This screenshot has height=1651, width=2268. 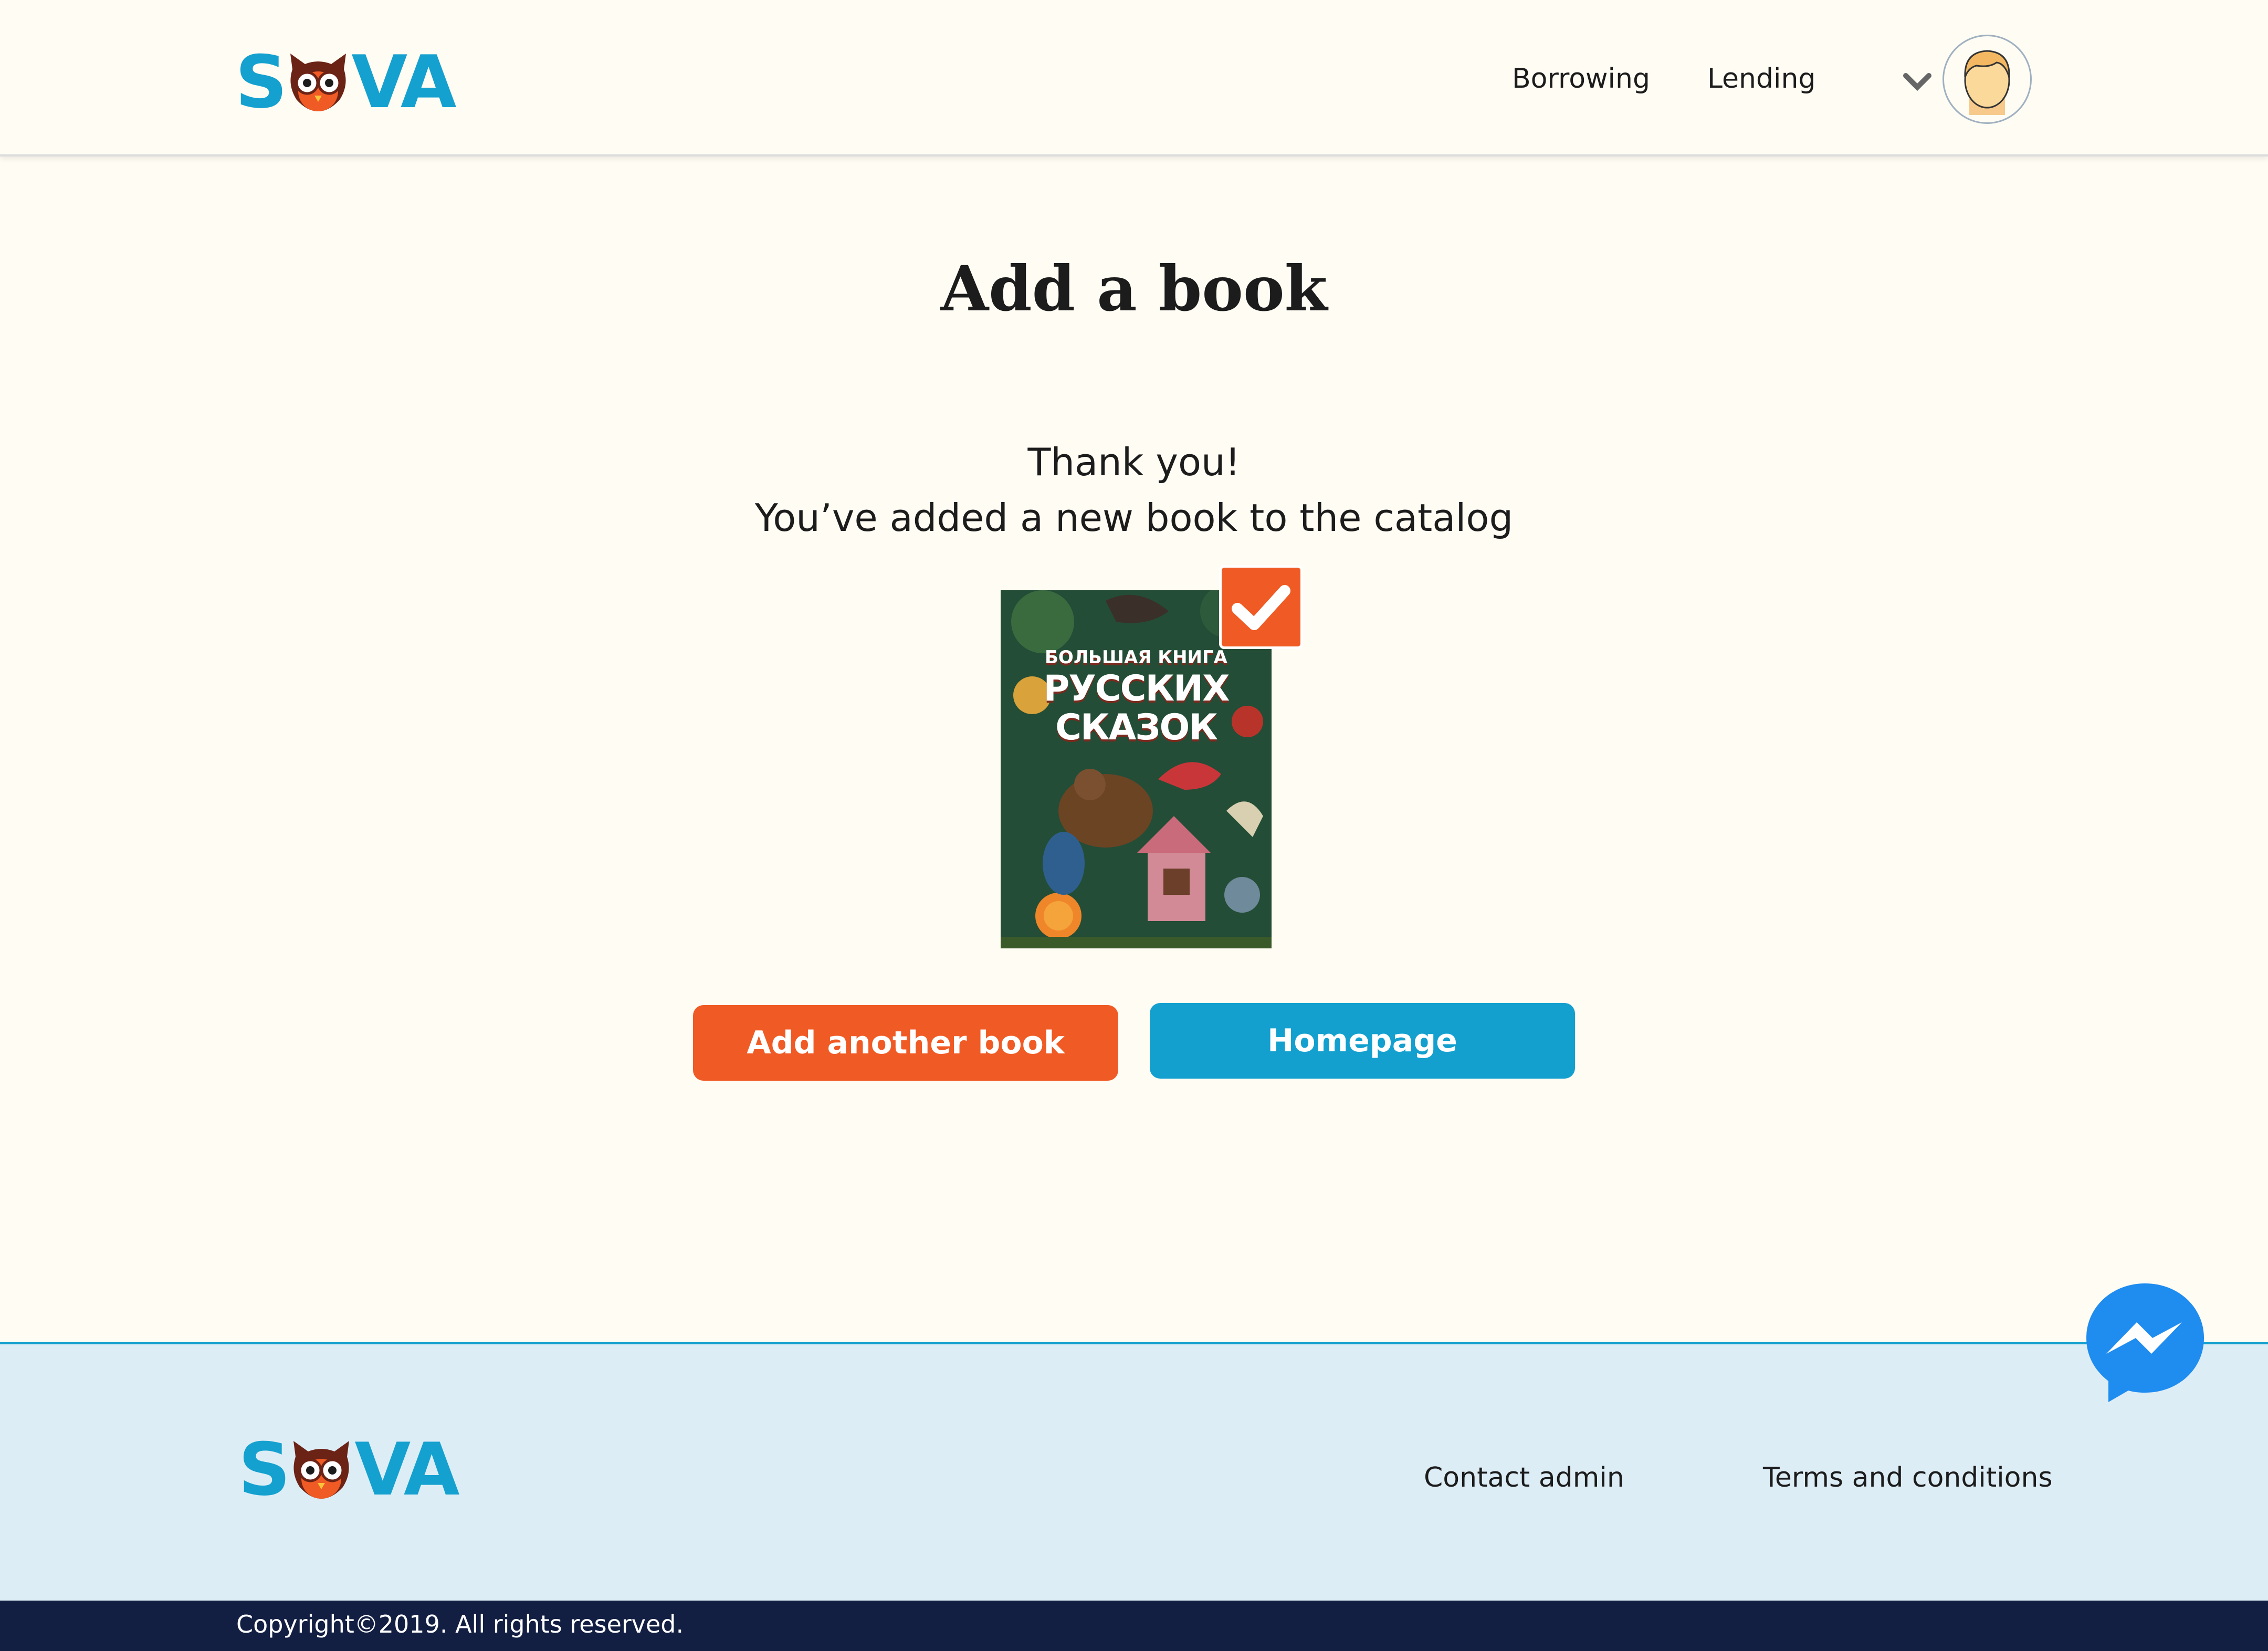 I want to click on page-title: Add a book, so click(x=1134, y=288).